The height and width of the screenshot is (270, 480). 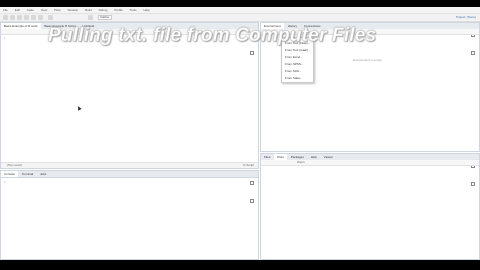 What do you see at coordinates (466, 17) in the screenshot?
I see `project-menu: Project: (None)` at bounding box center [466, 17].